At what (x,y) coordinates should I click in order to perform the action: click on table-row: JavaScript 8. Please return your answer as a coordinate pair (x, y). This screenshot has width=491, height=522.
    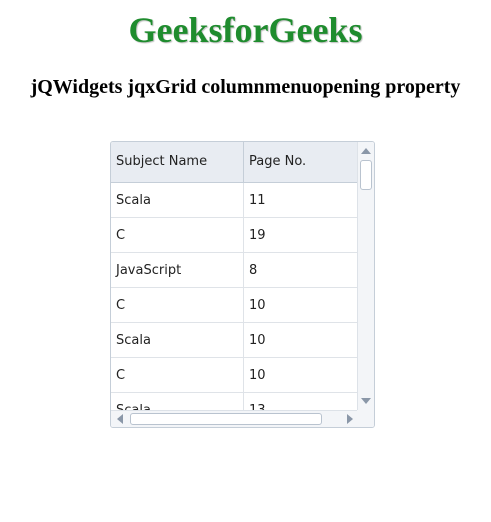
    Looking at the image, I should click on (234, 270).